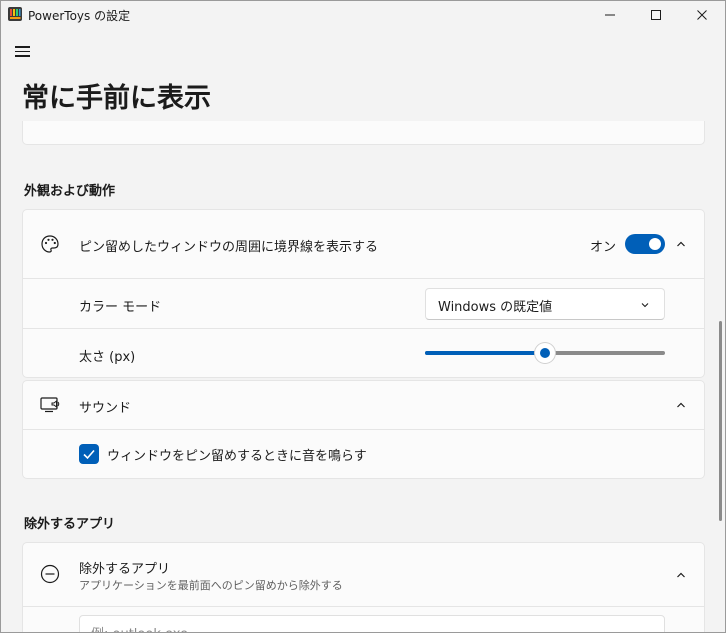 This screenshot has height=633, width=726. Describe the element at coordinates (603, 247) in the screenshot. I see `toggle-state-label: オン` at that location.